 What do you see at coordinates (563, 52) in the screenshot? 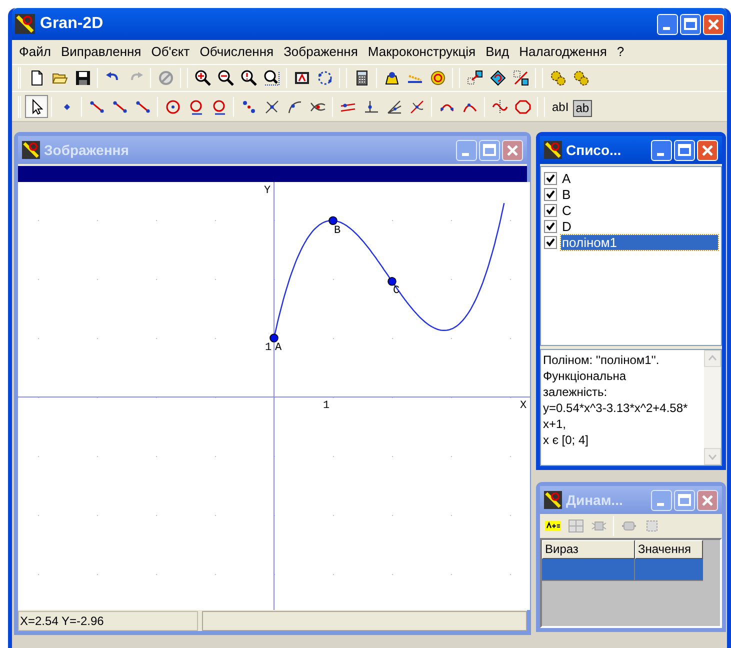
I see `menu-item: Налагодження` at bounding box center [563, 52].